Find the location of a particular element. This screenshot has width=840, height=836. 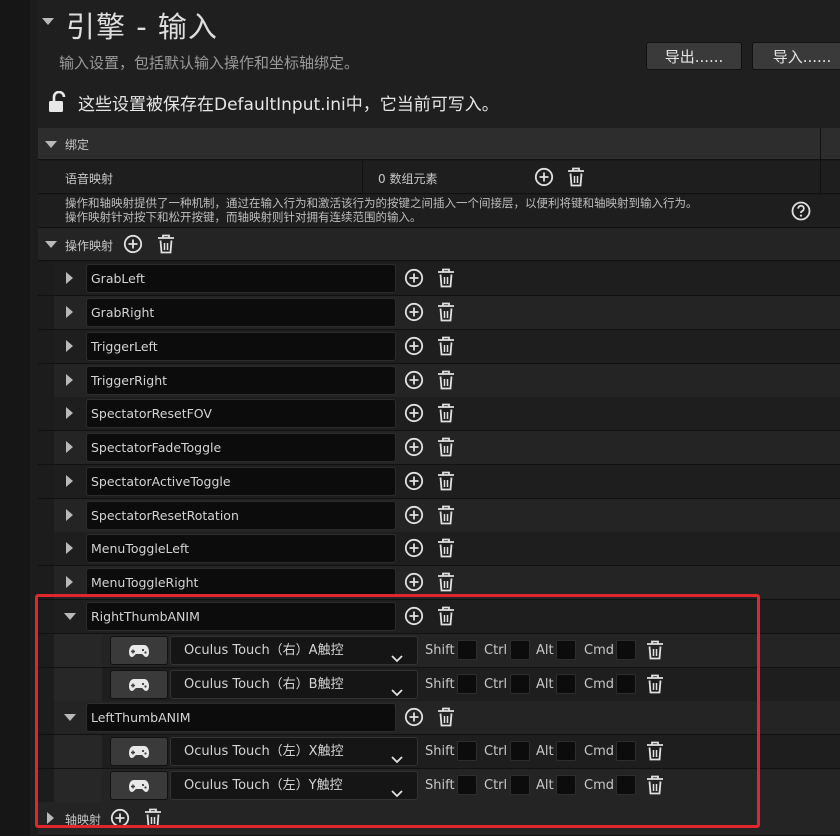

action-name-field: RightThumbANIM is located at coordinates (241, 616).